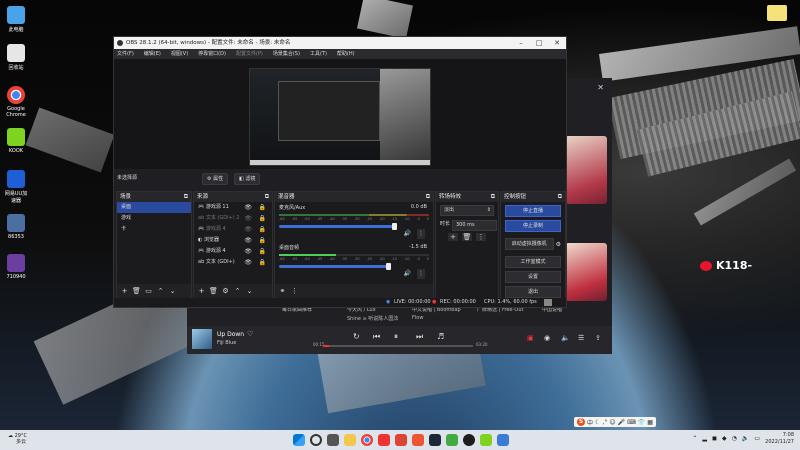 The image size is (800, 450). What do you see at coordinates (384, 440) in the screenshot?
I see `netease-music-icon` at bounding box center [384, 440].